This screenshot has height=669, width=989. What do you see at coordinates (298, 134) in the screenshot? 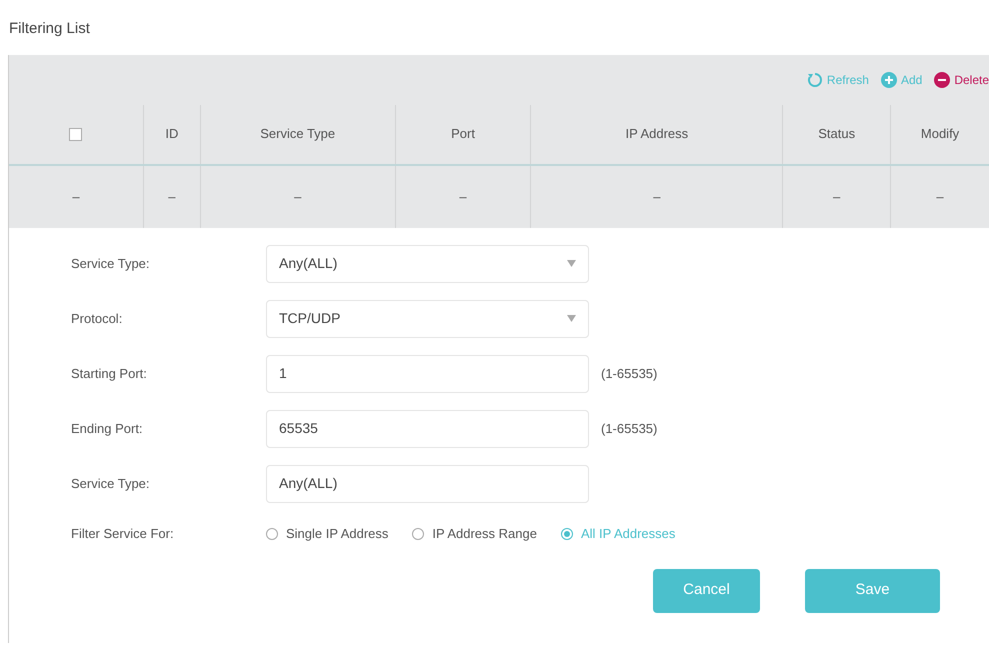
I see `column-header: Service Type` at bounding box center [298, 134].